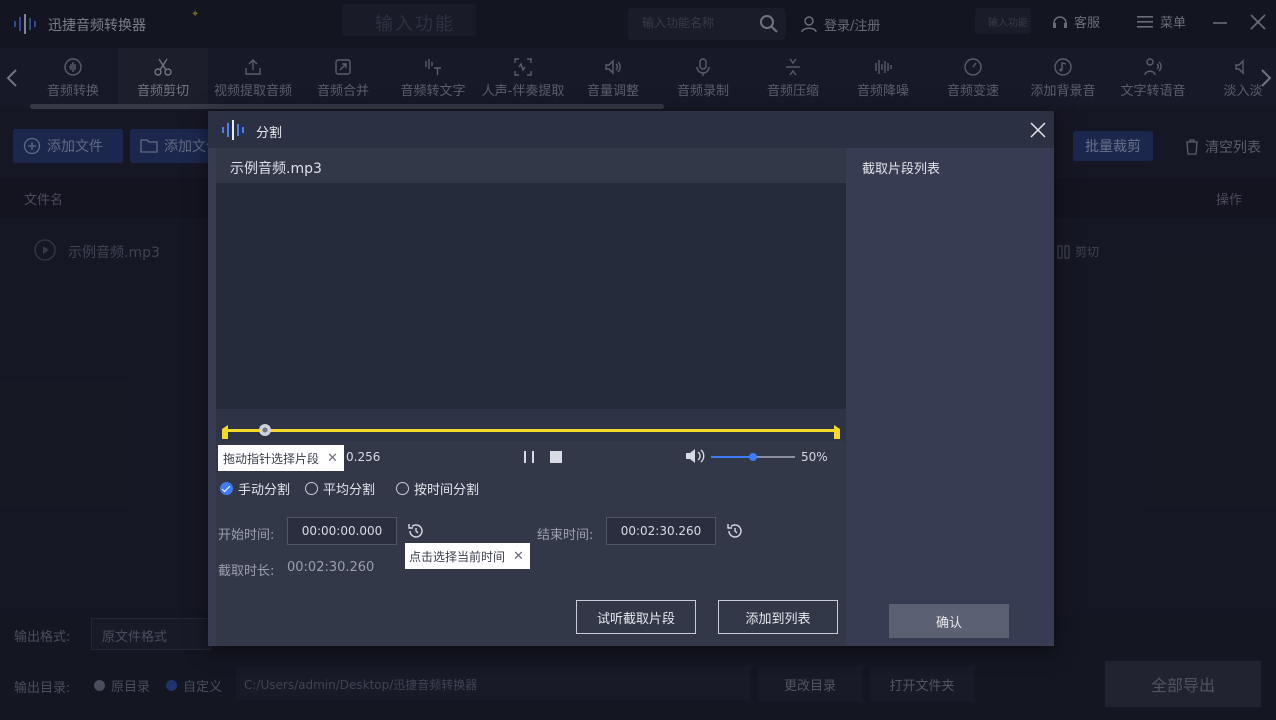 This screenshot has height=720, width=1276. Describe the element at coordinates (363, 457) in the screenshot. I see `playback-time: 0.256` at that location.